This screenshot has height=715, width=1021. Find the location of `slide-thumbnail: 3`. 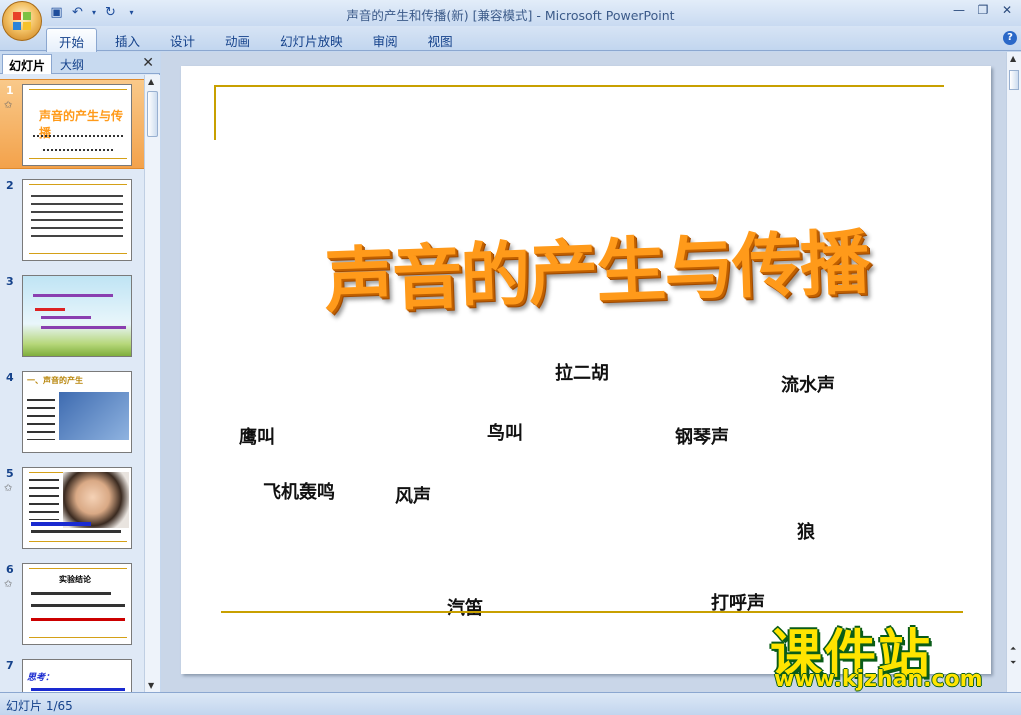

slide-thumbnail: 3 is located at coordinates (72, 316).